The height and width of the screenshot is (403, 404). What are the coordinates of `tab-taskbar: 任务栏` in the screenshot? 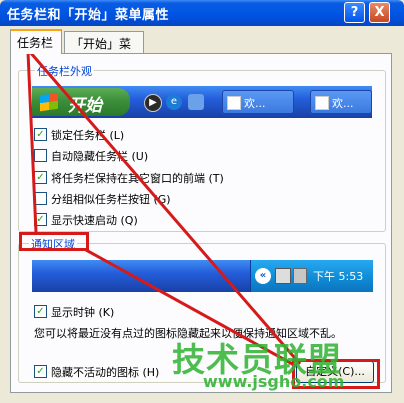 It's located at (36, 41).